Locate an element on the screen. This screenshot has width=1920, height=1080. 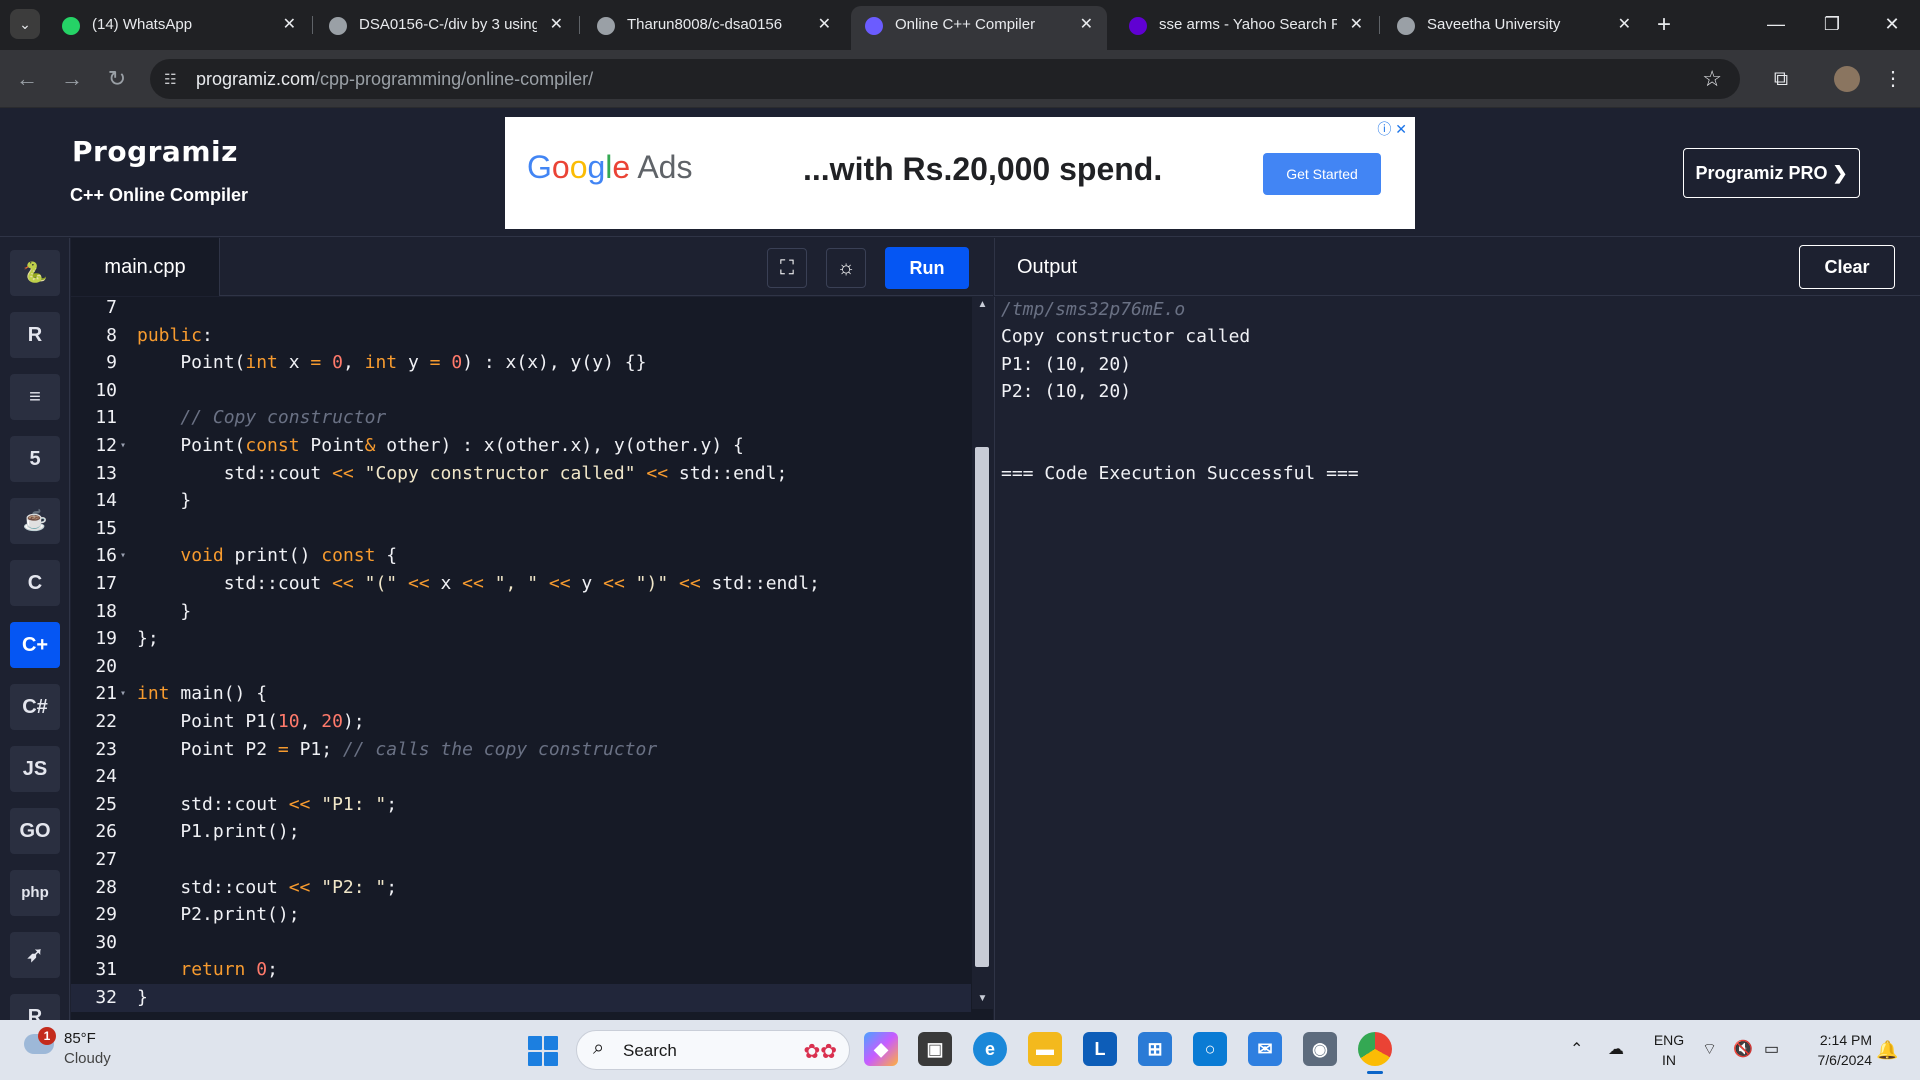
code-line: 21 ▾ int main() { is located at coordinates (521, 694).